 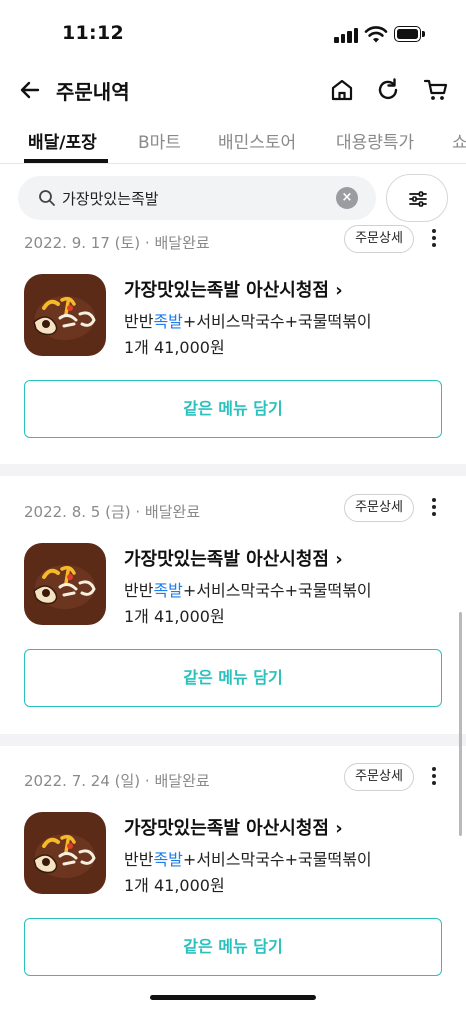 I want to click on filter-button, so click(x=417, y=198).